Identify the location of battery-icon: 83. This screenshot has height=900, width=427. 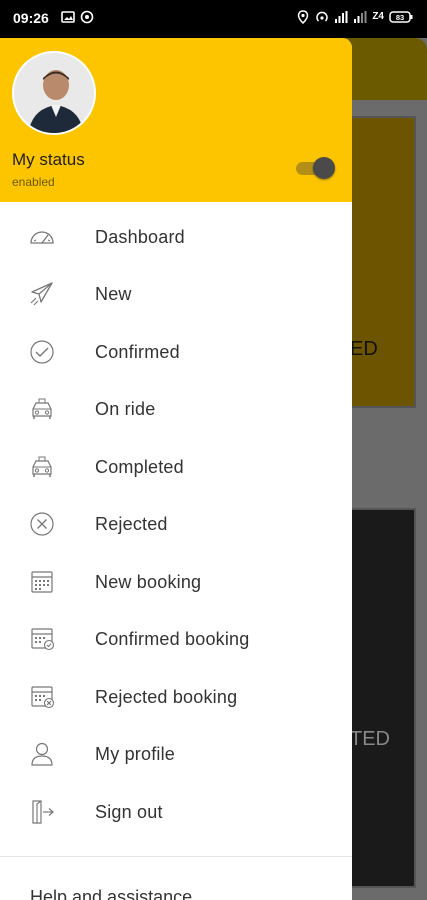
(401, 17).